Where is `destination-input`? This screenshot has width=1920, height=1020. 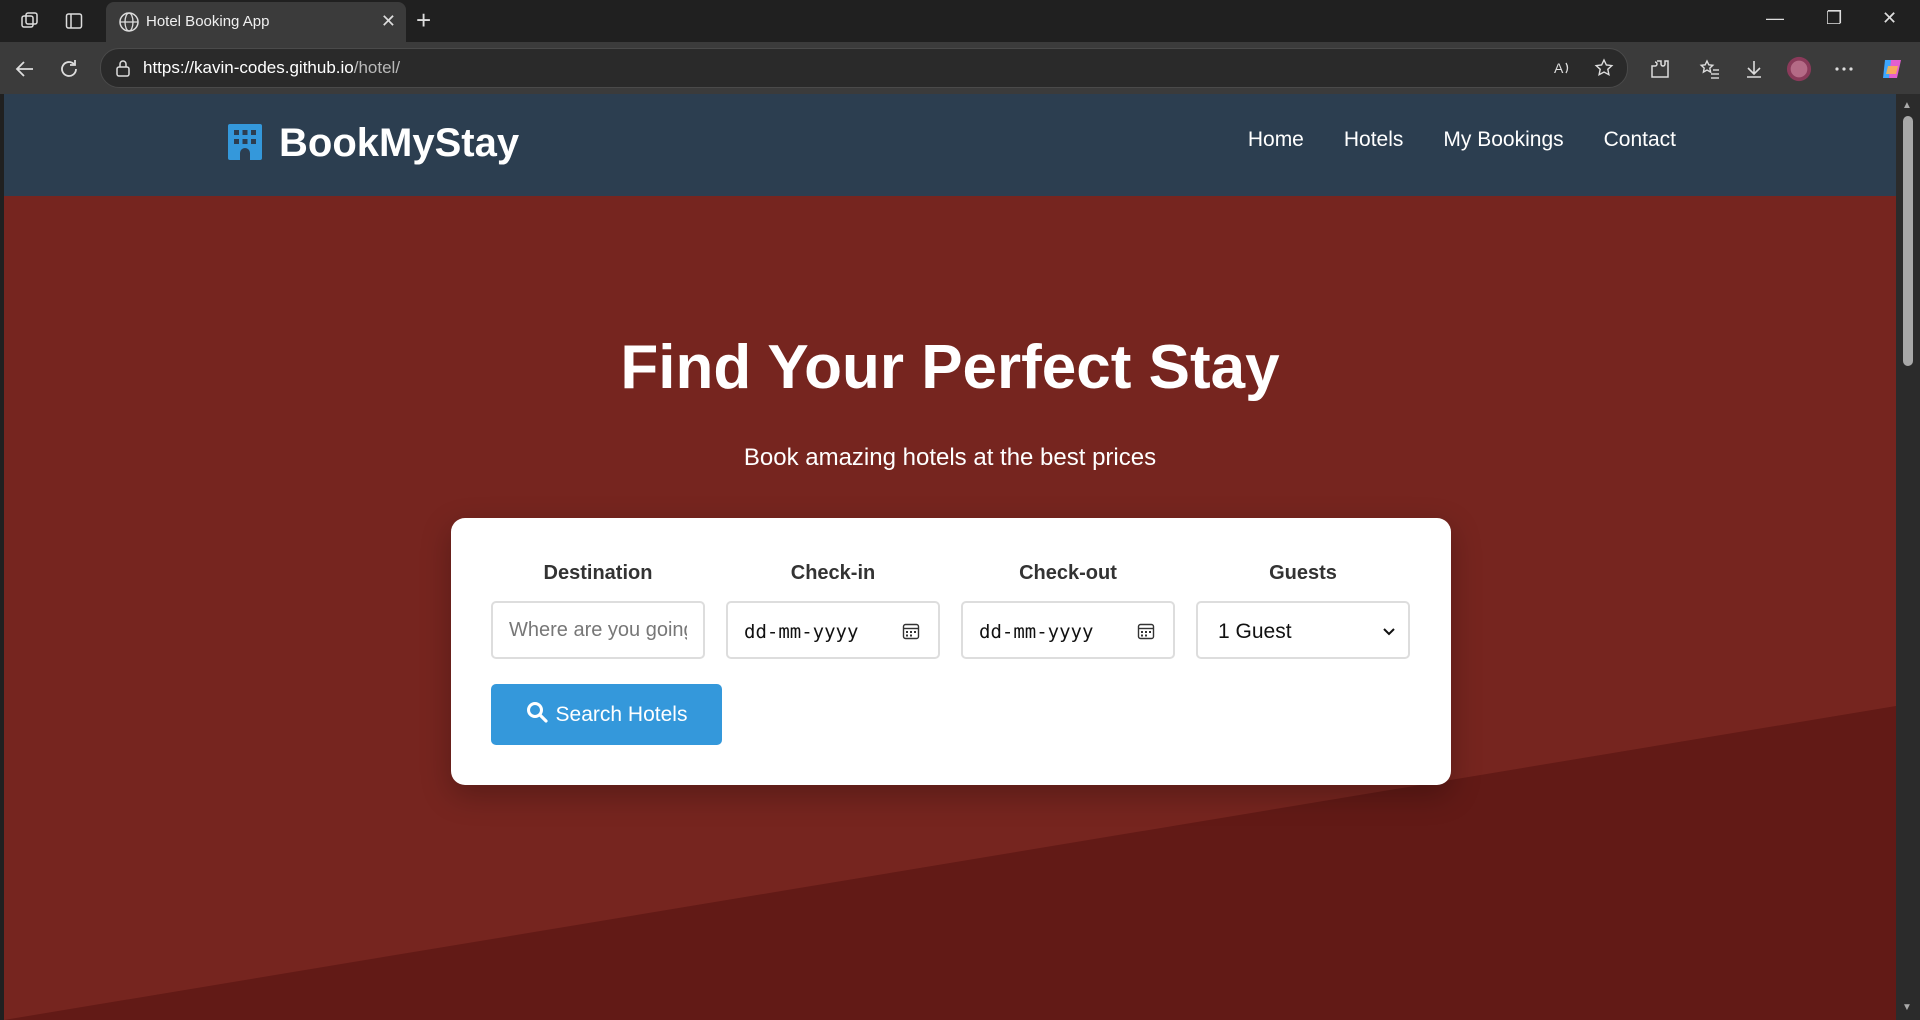 destination-input is located at coordinates (598, 630).